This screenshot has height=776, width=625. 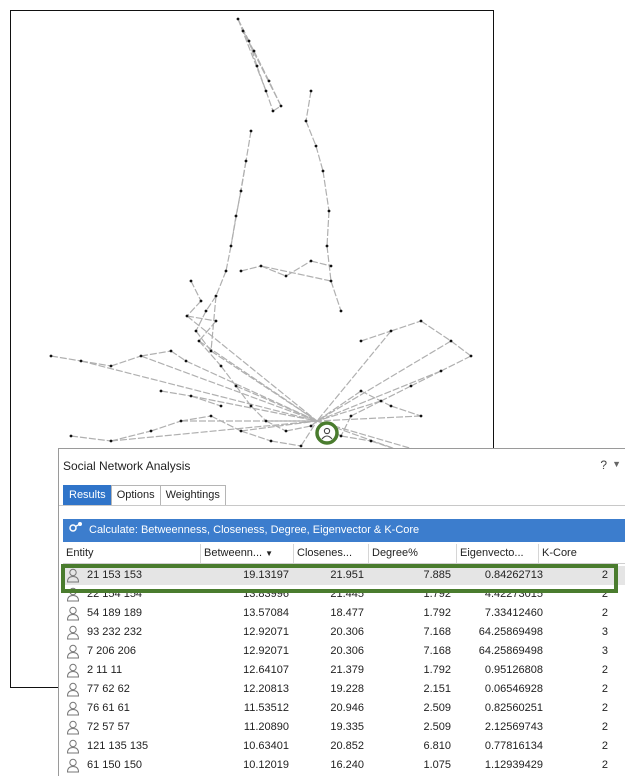 I want to click on column-header-betweenness: Betweenn... ▼, so click(x=247, y=553).